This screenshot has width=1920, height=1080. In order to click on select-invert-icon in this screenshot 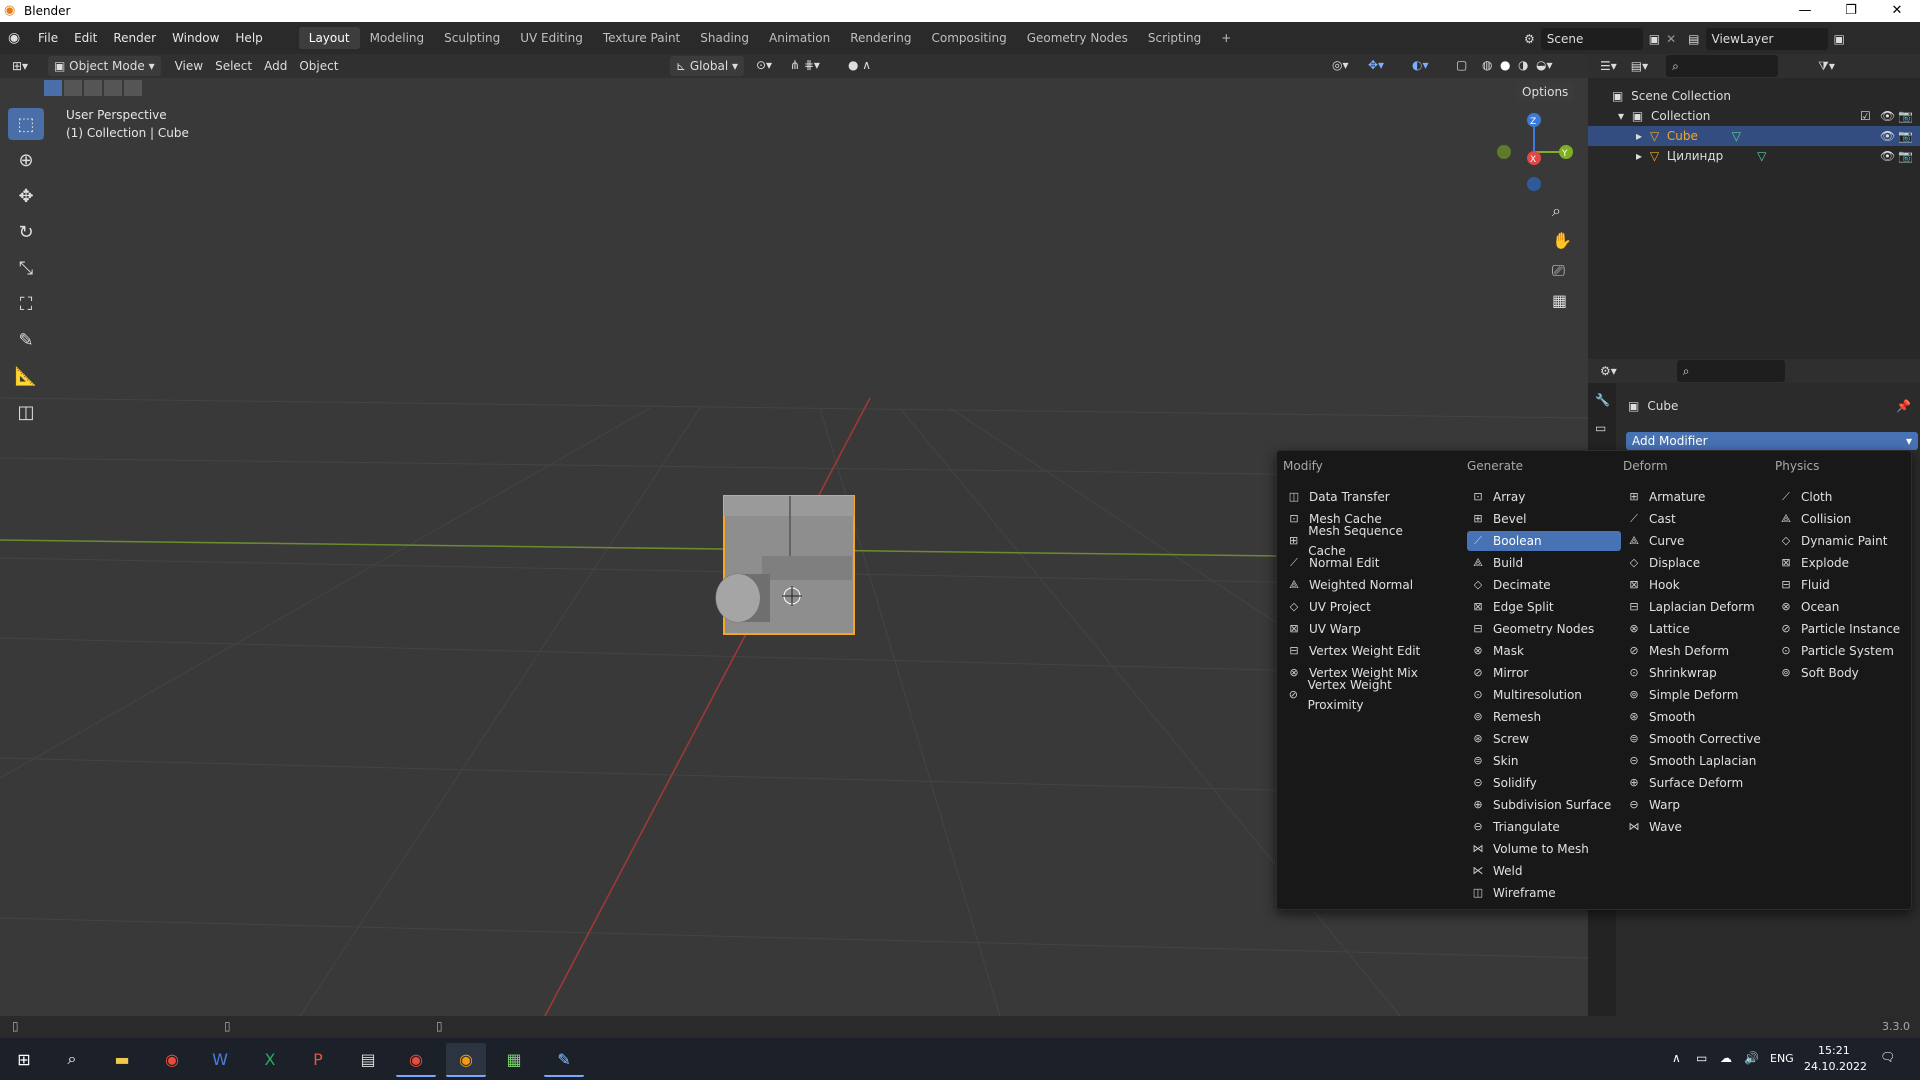, I will do `click(113, 88)`.